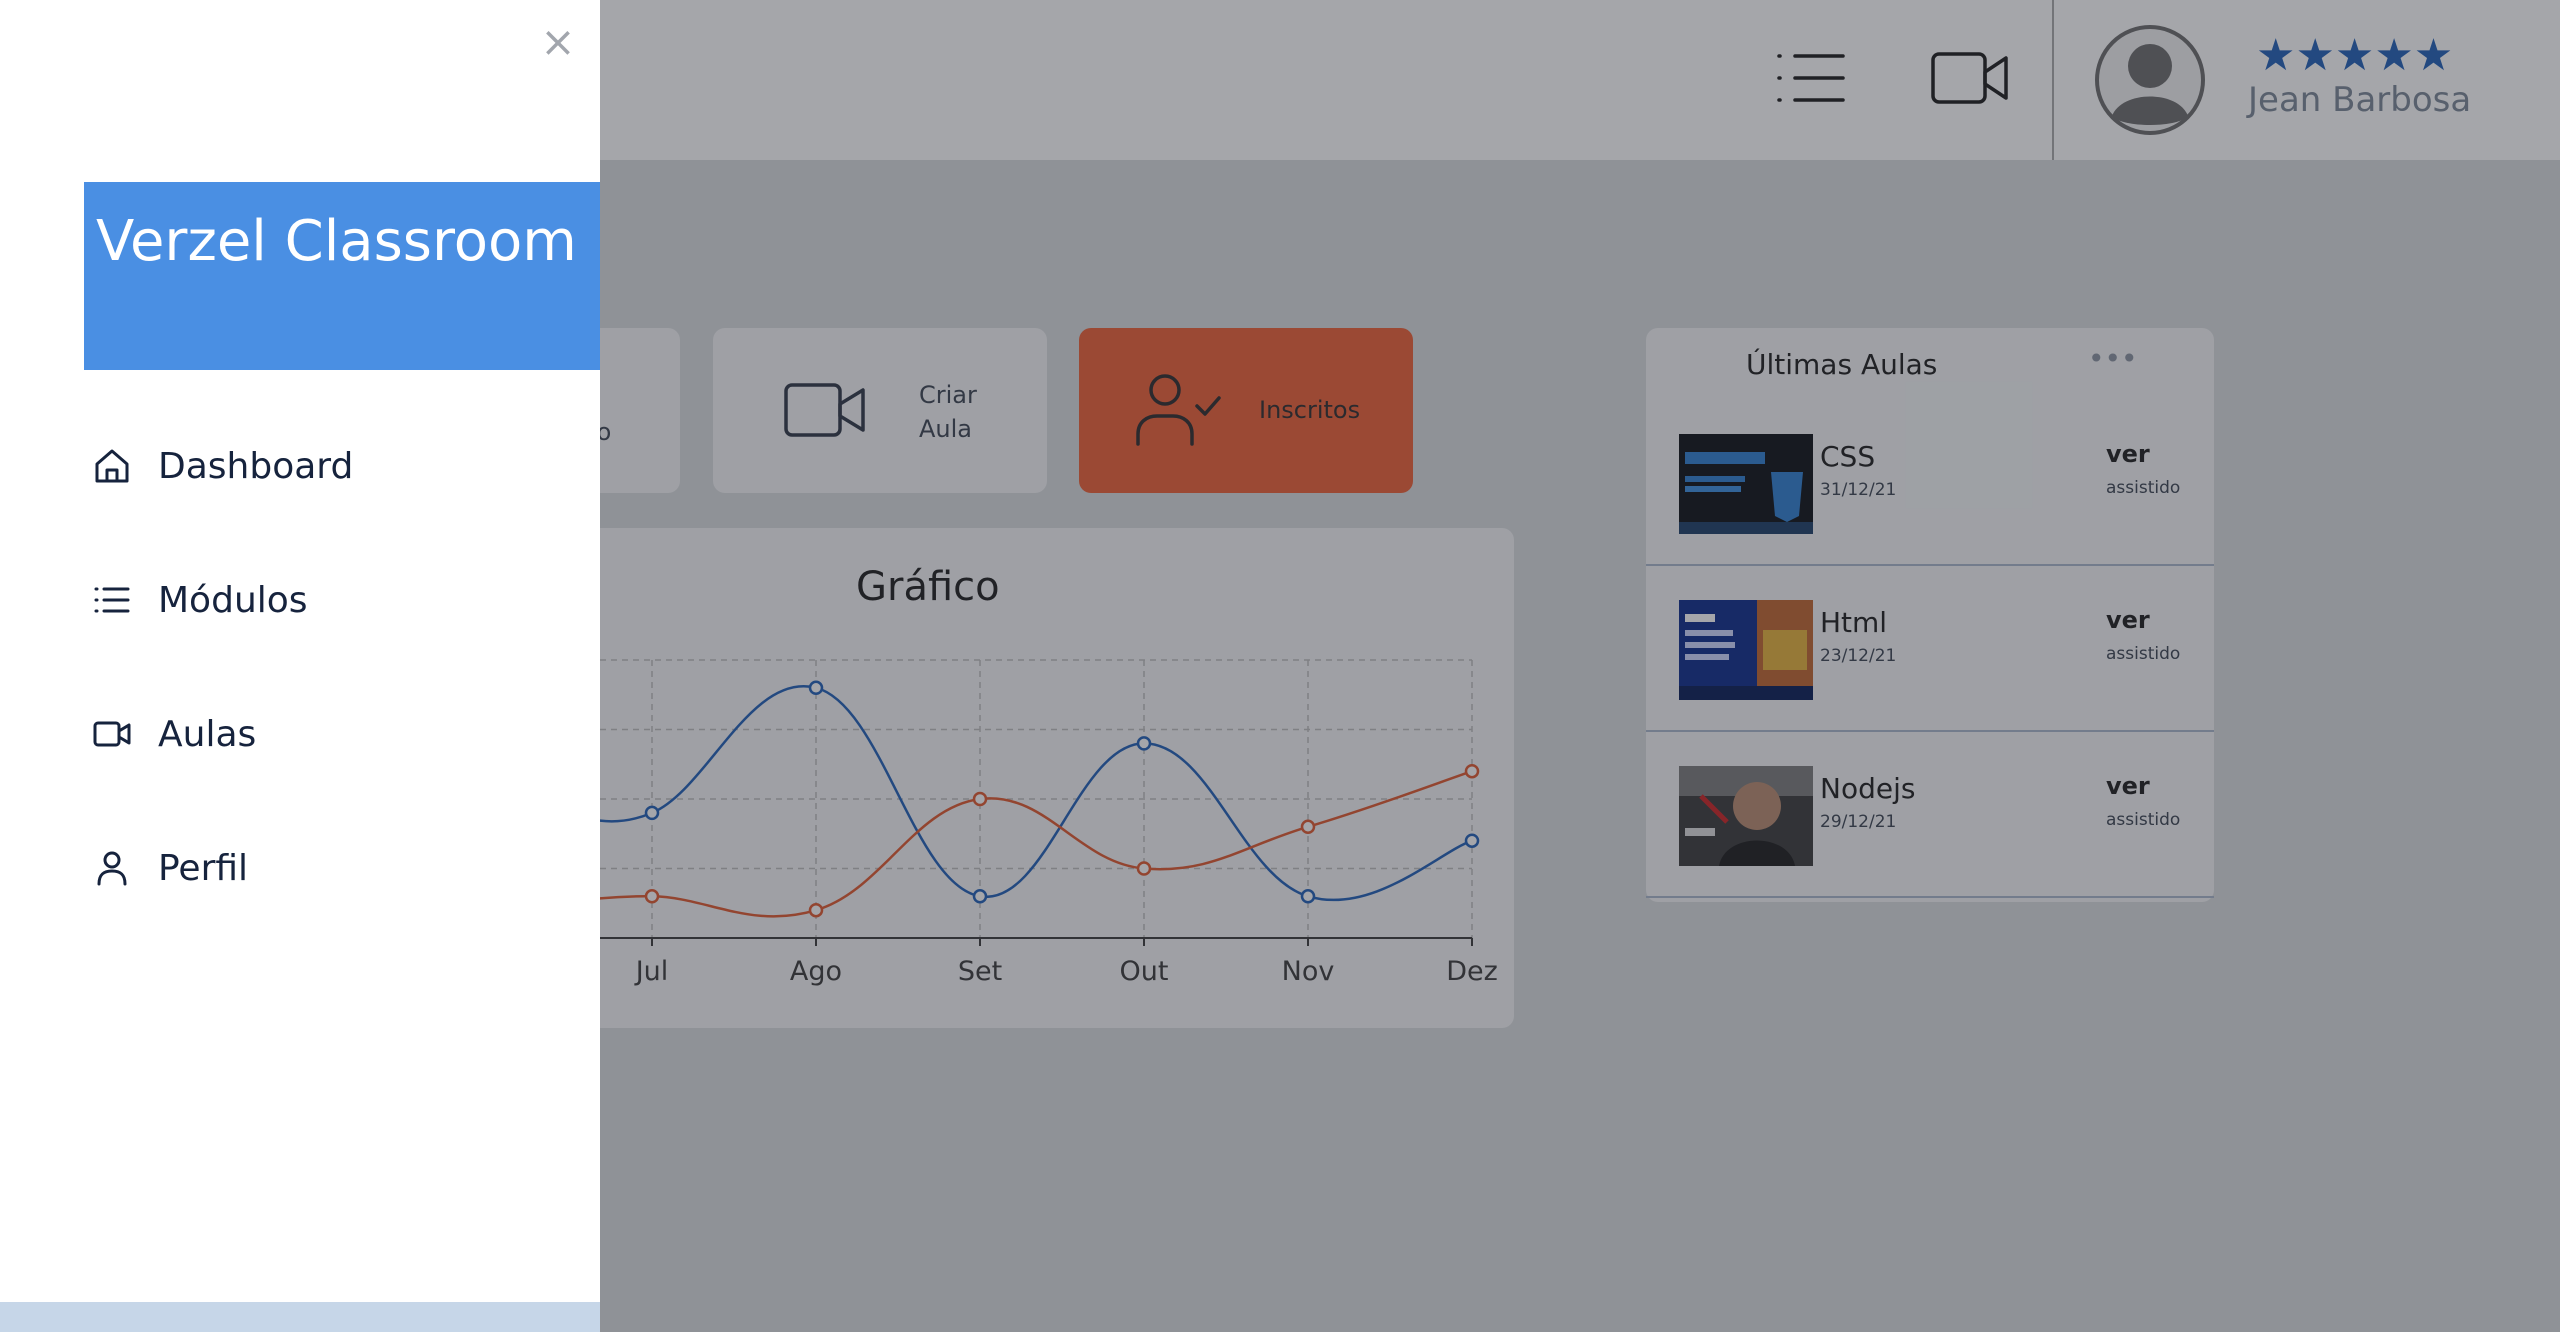 The width and height of the screenshot is (2560, 1332). Describe the element at coordinates (112, 868) in the screenshot. I see `user-icon` at that location.